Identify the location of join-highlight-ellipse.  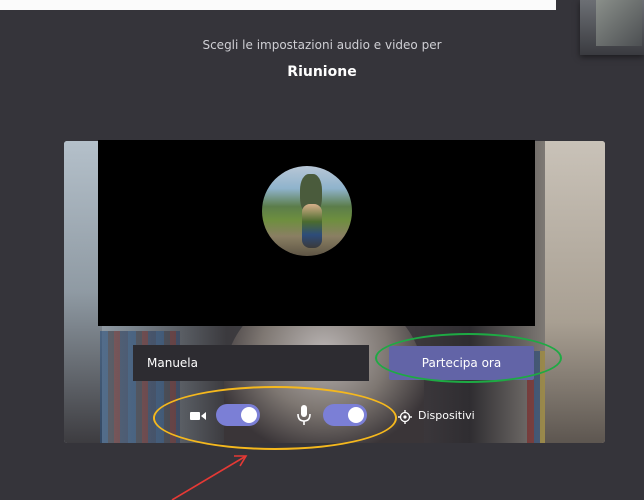
(468, 358).